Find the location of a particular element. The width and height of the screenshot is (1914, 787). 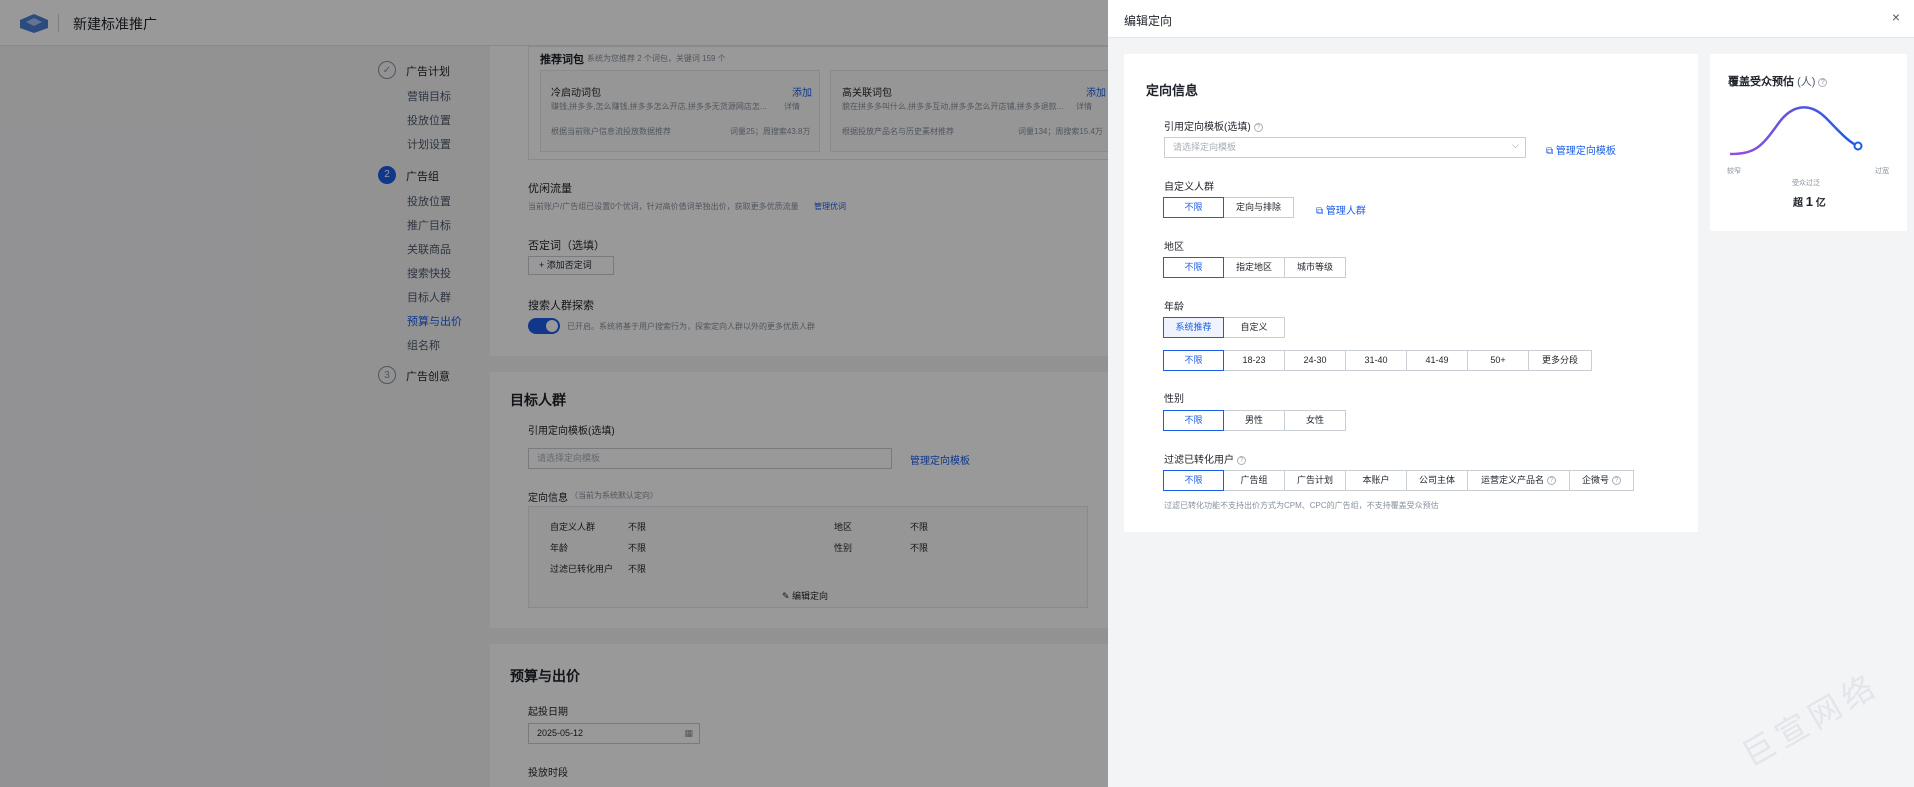

scale-left: 较窄 is located at coordinates (1734, 171).